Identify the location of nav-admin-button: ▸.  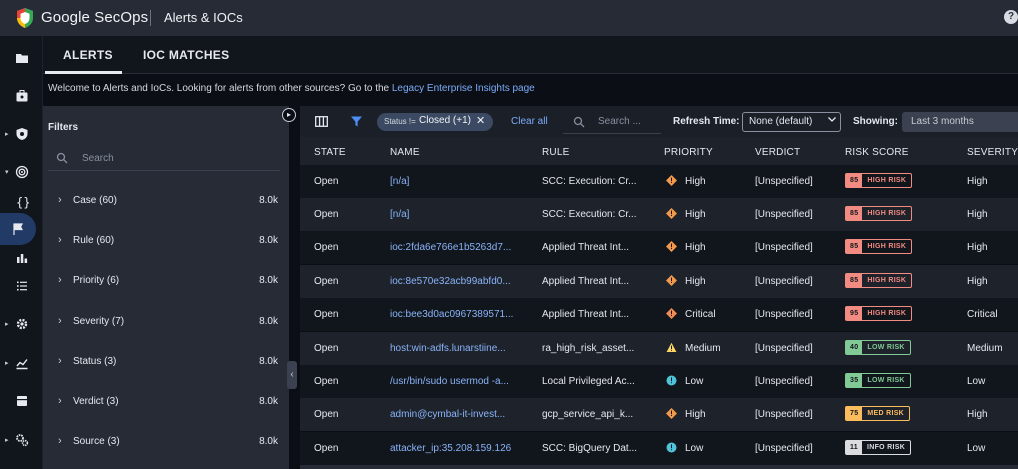
(21, 440).